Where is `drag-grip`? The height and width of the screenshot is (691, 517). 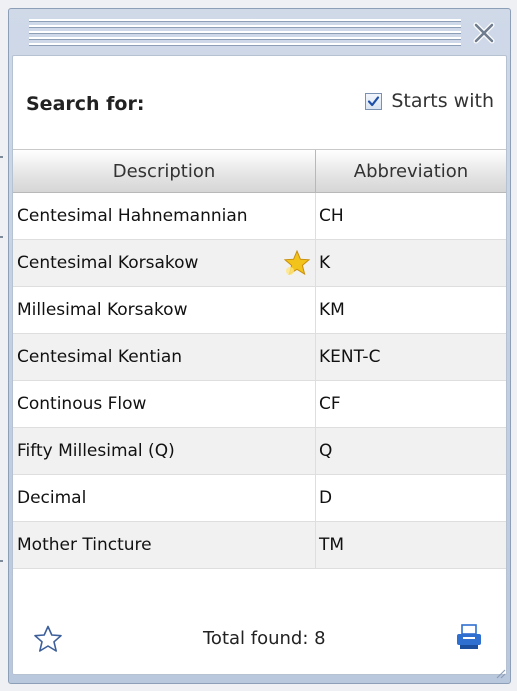
drag-grip is located at coordinates (245, 32).